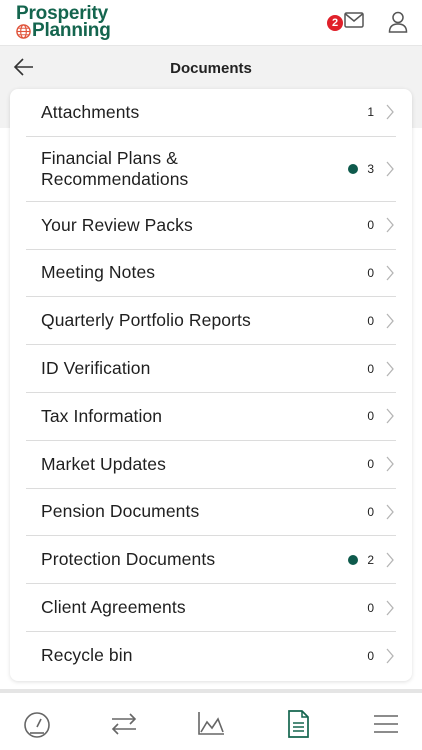 Image resolution: width=422 pixels, height=750 pixels. What do you see at coordinates (113, 607) in the screenshot?
I see `folder-label: Client Agreements` at bounding box center [113, 607].